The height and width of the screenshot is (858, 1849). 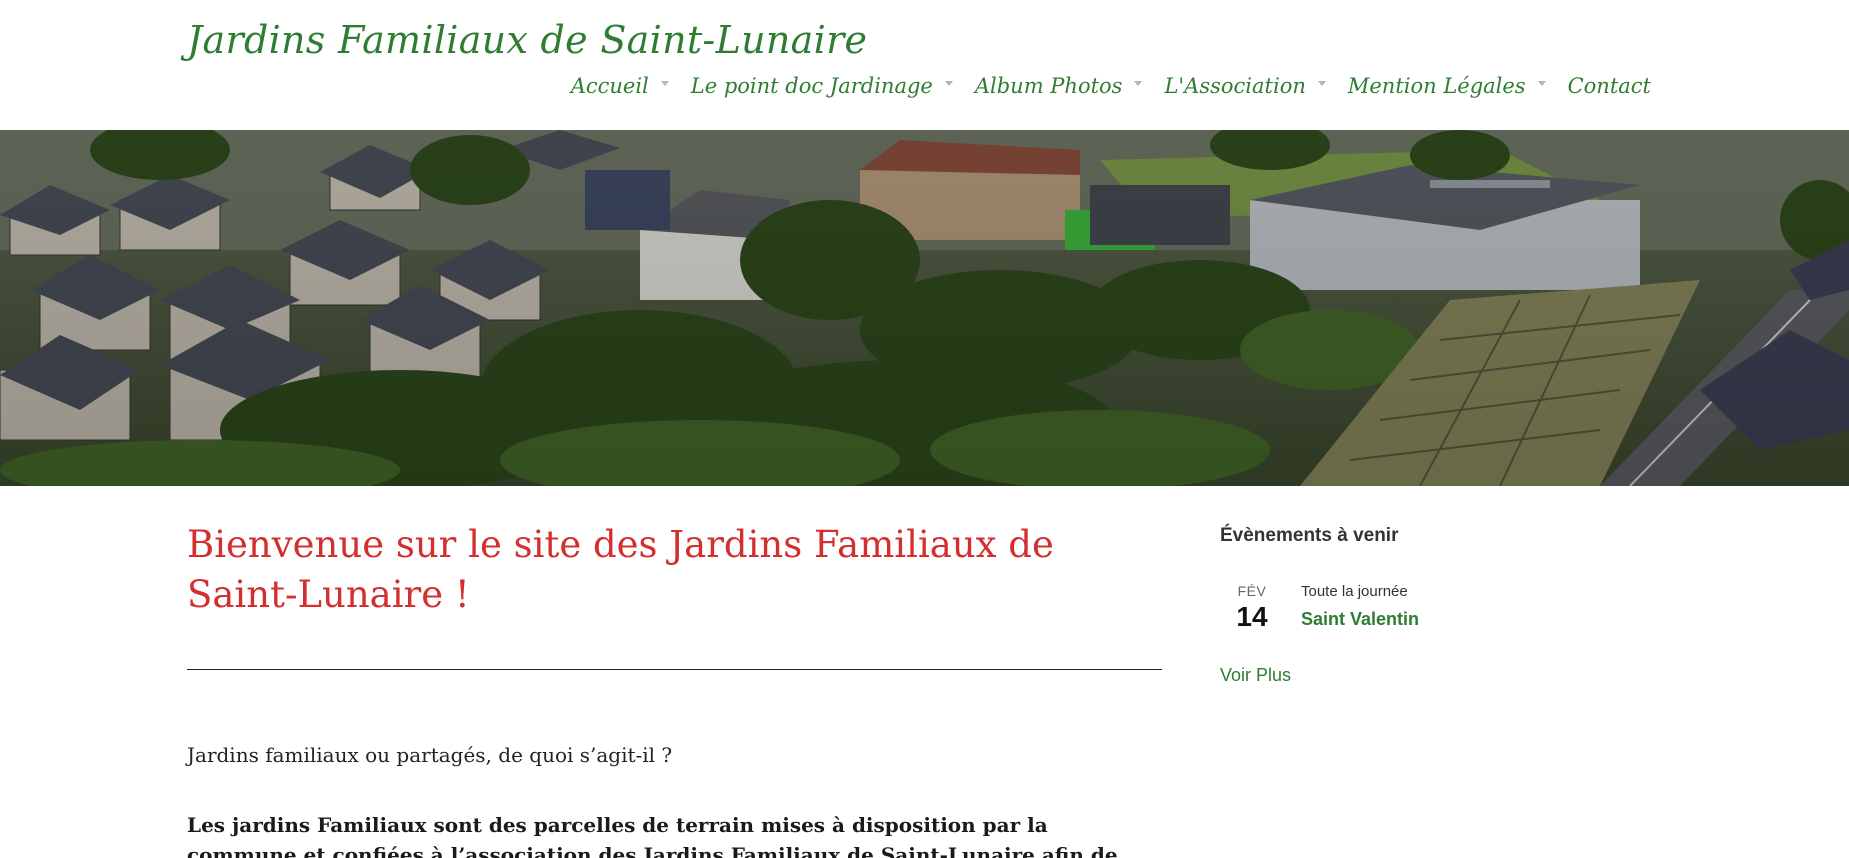 I want to click on see-more-link: Voir Plus, so click(x=1255, y=675).